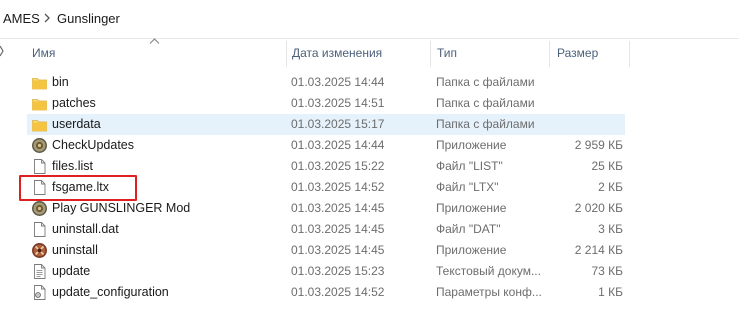 This screenshot has height=336, width=739. I want to click on file-date: 01.03.2025 15:22, so click(338, 166).